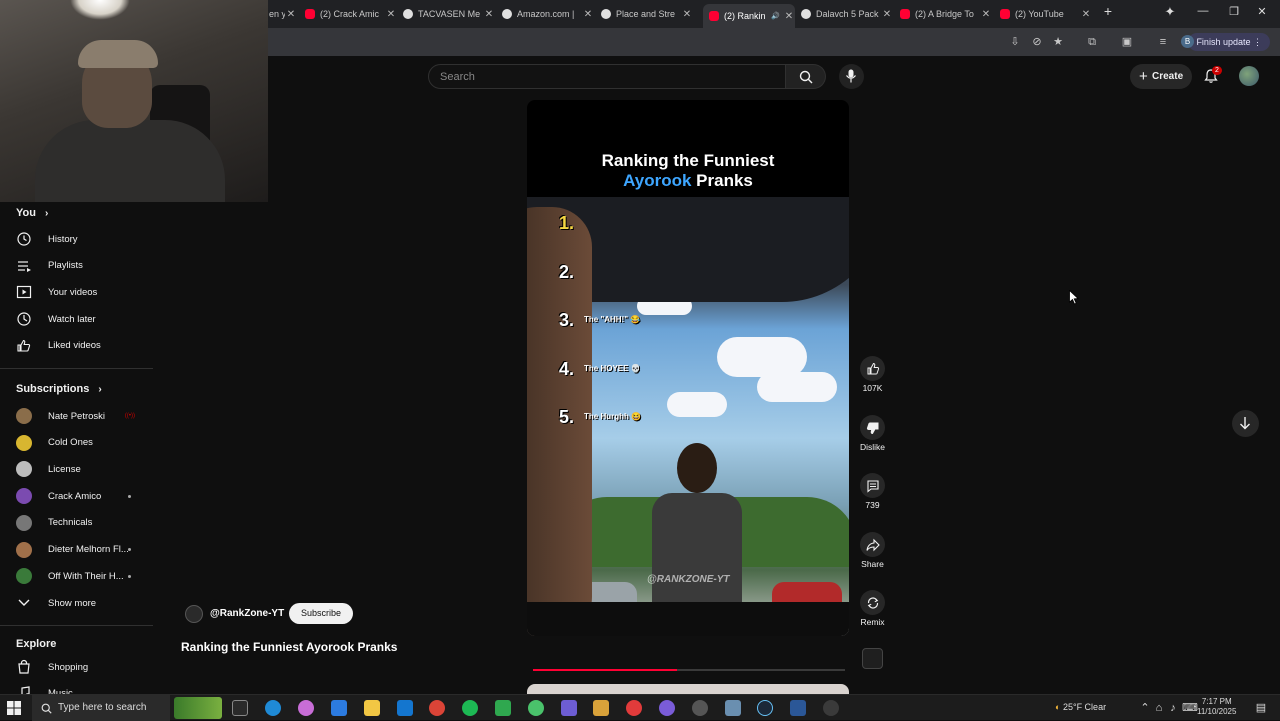 This screenshot has width=1280, height=721. Describe the element at coordinates (129, 549) in the screenshot. I see `new-content-dot` at that location.